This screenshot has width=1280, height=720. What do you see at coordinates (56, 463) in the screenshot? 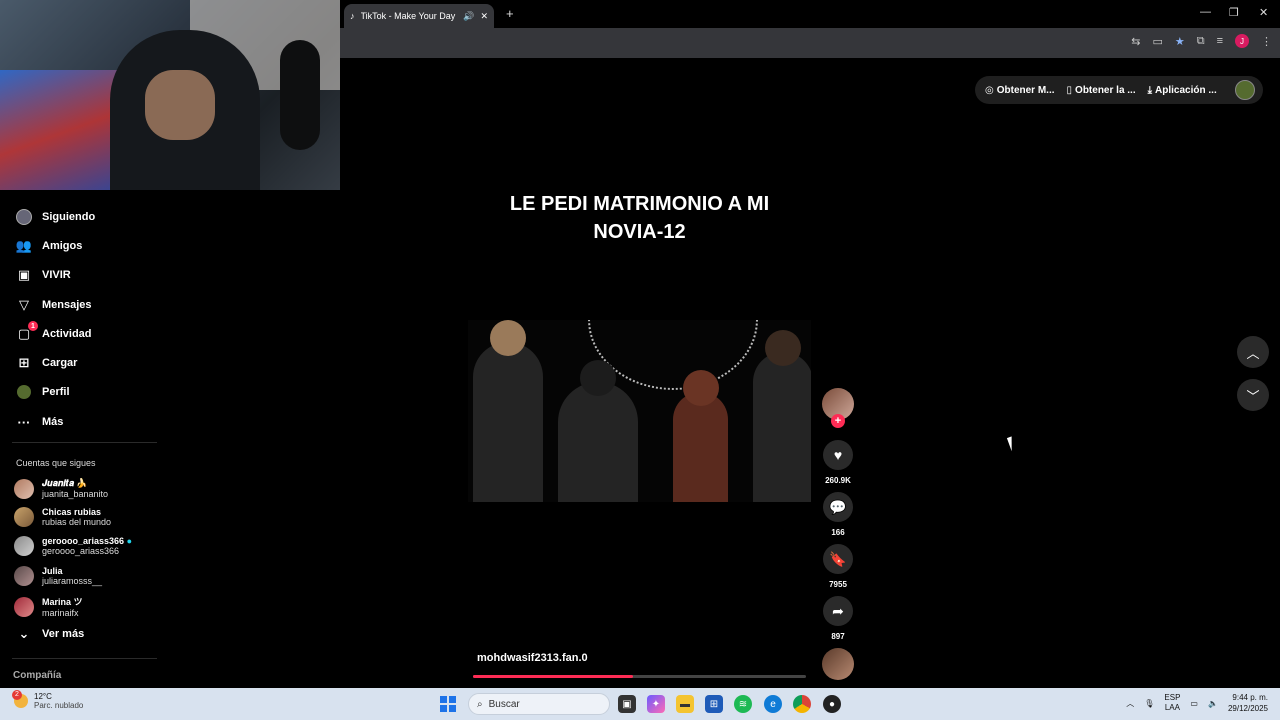
I see `following-section-title: Cuentas que sigues` at bounding box center [56, 463].